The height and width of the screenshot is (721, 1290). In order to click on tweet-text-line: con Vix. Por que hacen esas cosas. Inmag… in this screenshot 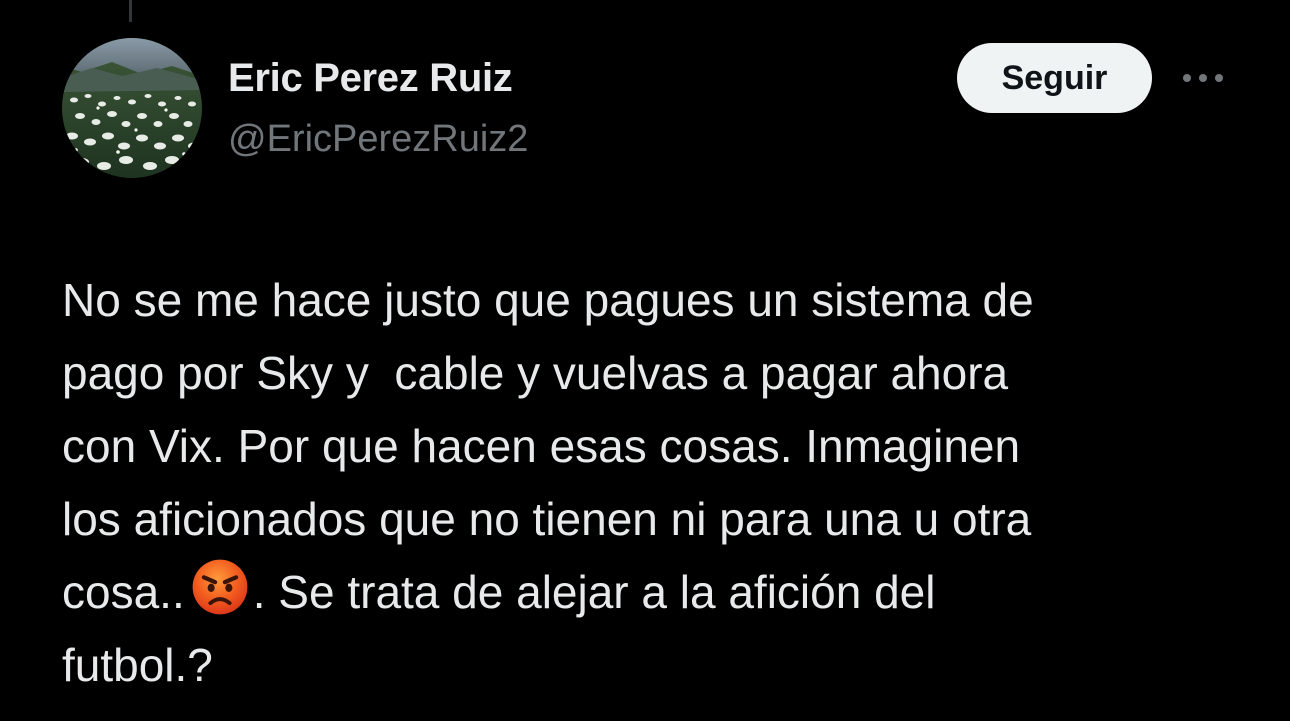, I will do `click(541, 446)`.